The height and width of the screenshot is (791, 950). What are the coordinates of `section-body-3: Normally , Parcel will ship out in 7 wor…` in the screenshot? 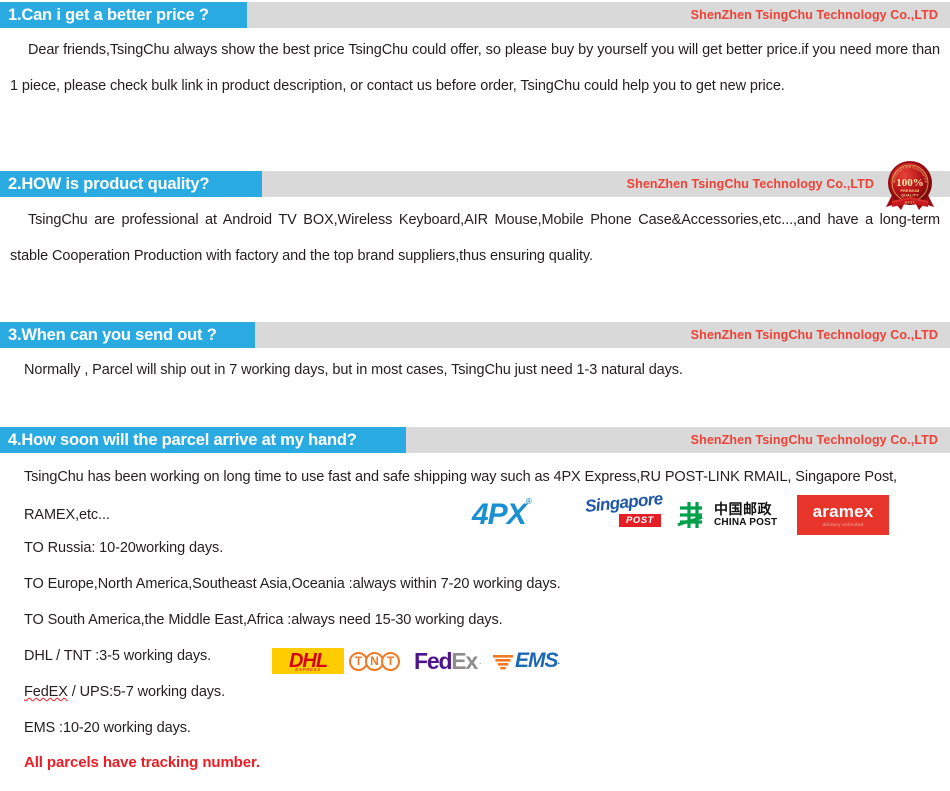 It's located at (479, 370).